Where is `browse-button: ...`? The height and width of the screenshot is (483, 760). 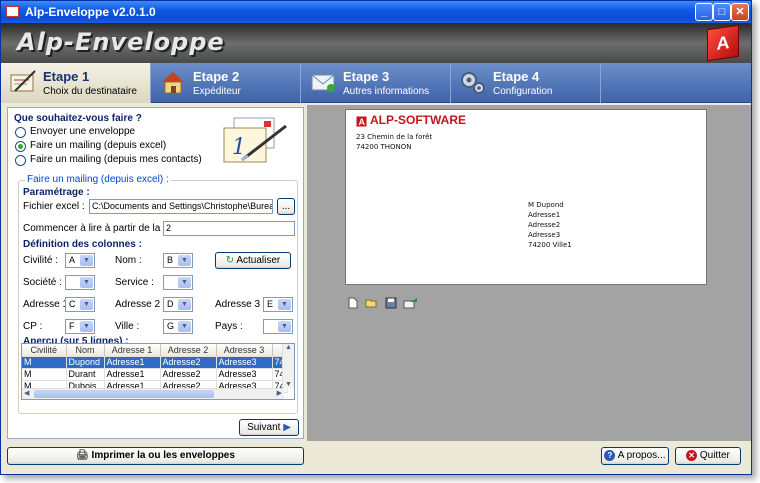 browse-button: ... is located at coordinates (286, 206).